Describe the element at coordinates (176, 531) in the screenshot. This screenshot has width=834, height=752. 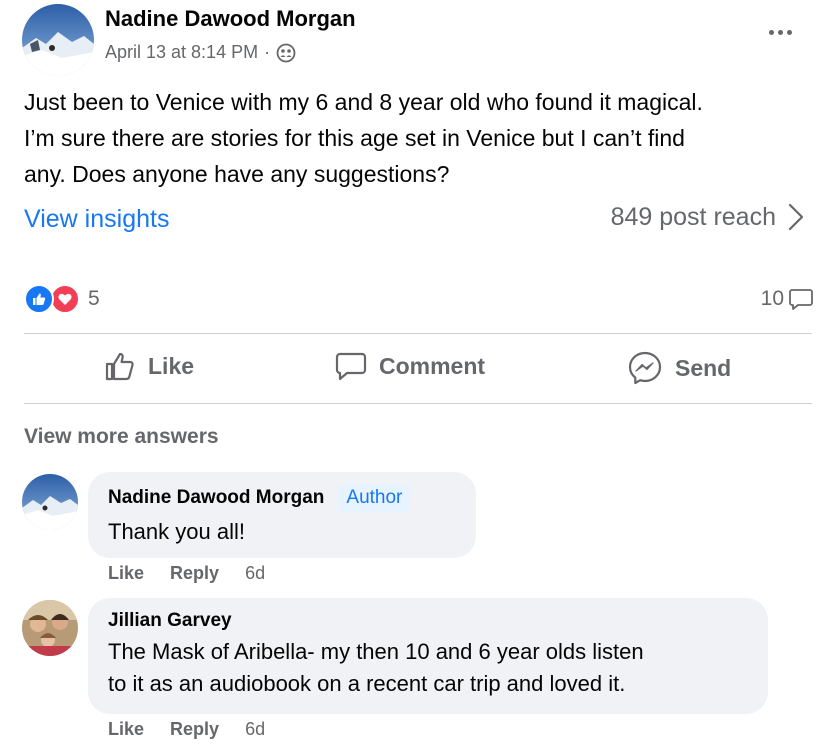
I see `comment-text: Thank you all!` at that location.